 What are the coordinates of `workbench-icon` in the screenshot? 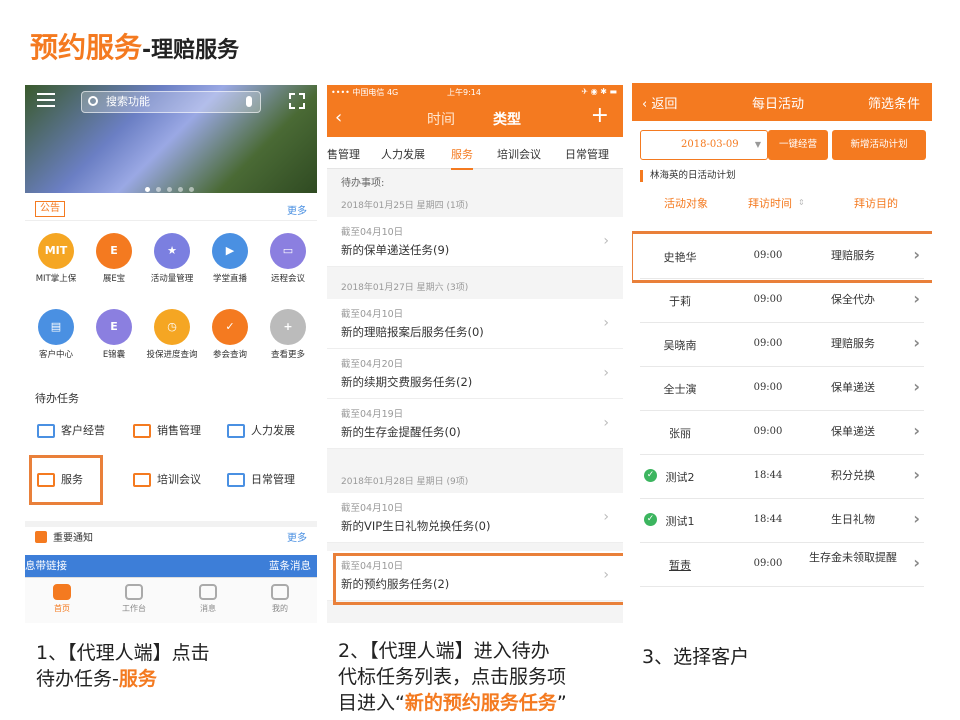 It's located at (134, 592).